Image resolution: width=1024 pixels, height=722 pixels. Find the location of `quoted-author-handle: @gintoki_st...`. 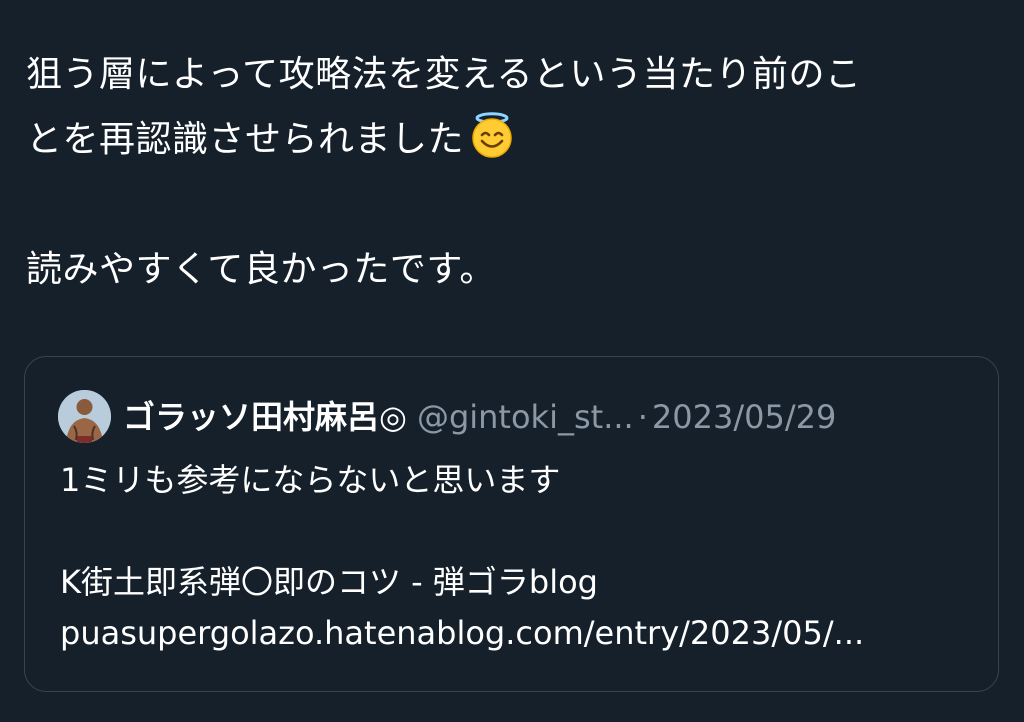

quoted-author-handle: @gintoki_st... is located at coordinates (525, 417).